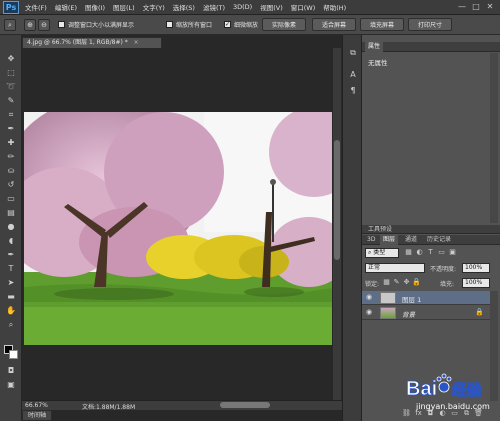 This screenshot has width=500, height=421. What do you see at coordinates (11, 185) in the screenshot?
I see `history-brush-tool-icon: ↺` at bounding box center [11, 185].